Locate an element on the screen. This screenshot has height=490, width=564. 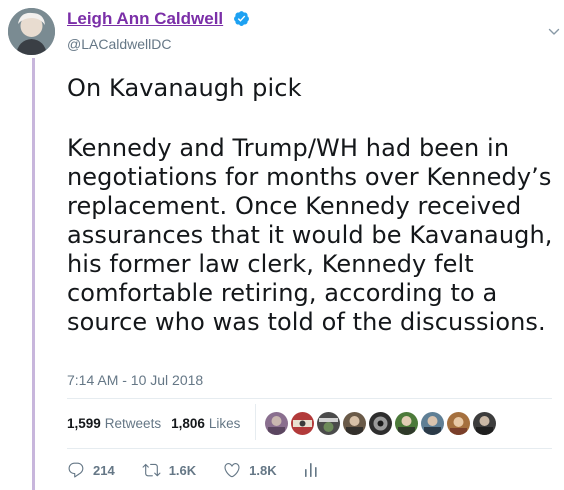
analytics-button is located at coordinates (315, 470).